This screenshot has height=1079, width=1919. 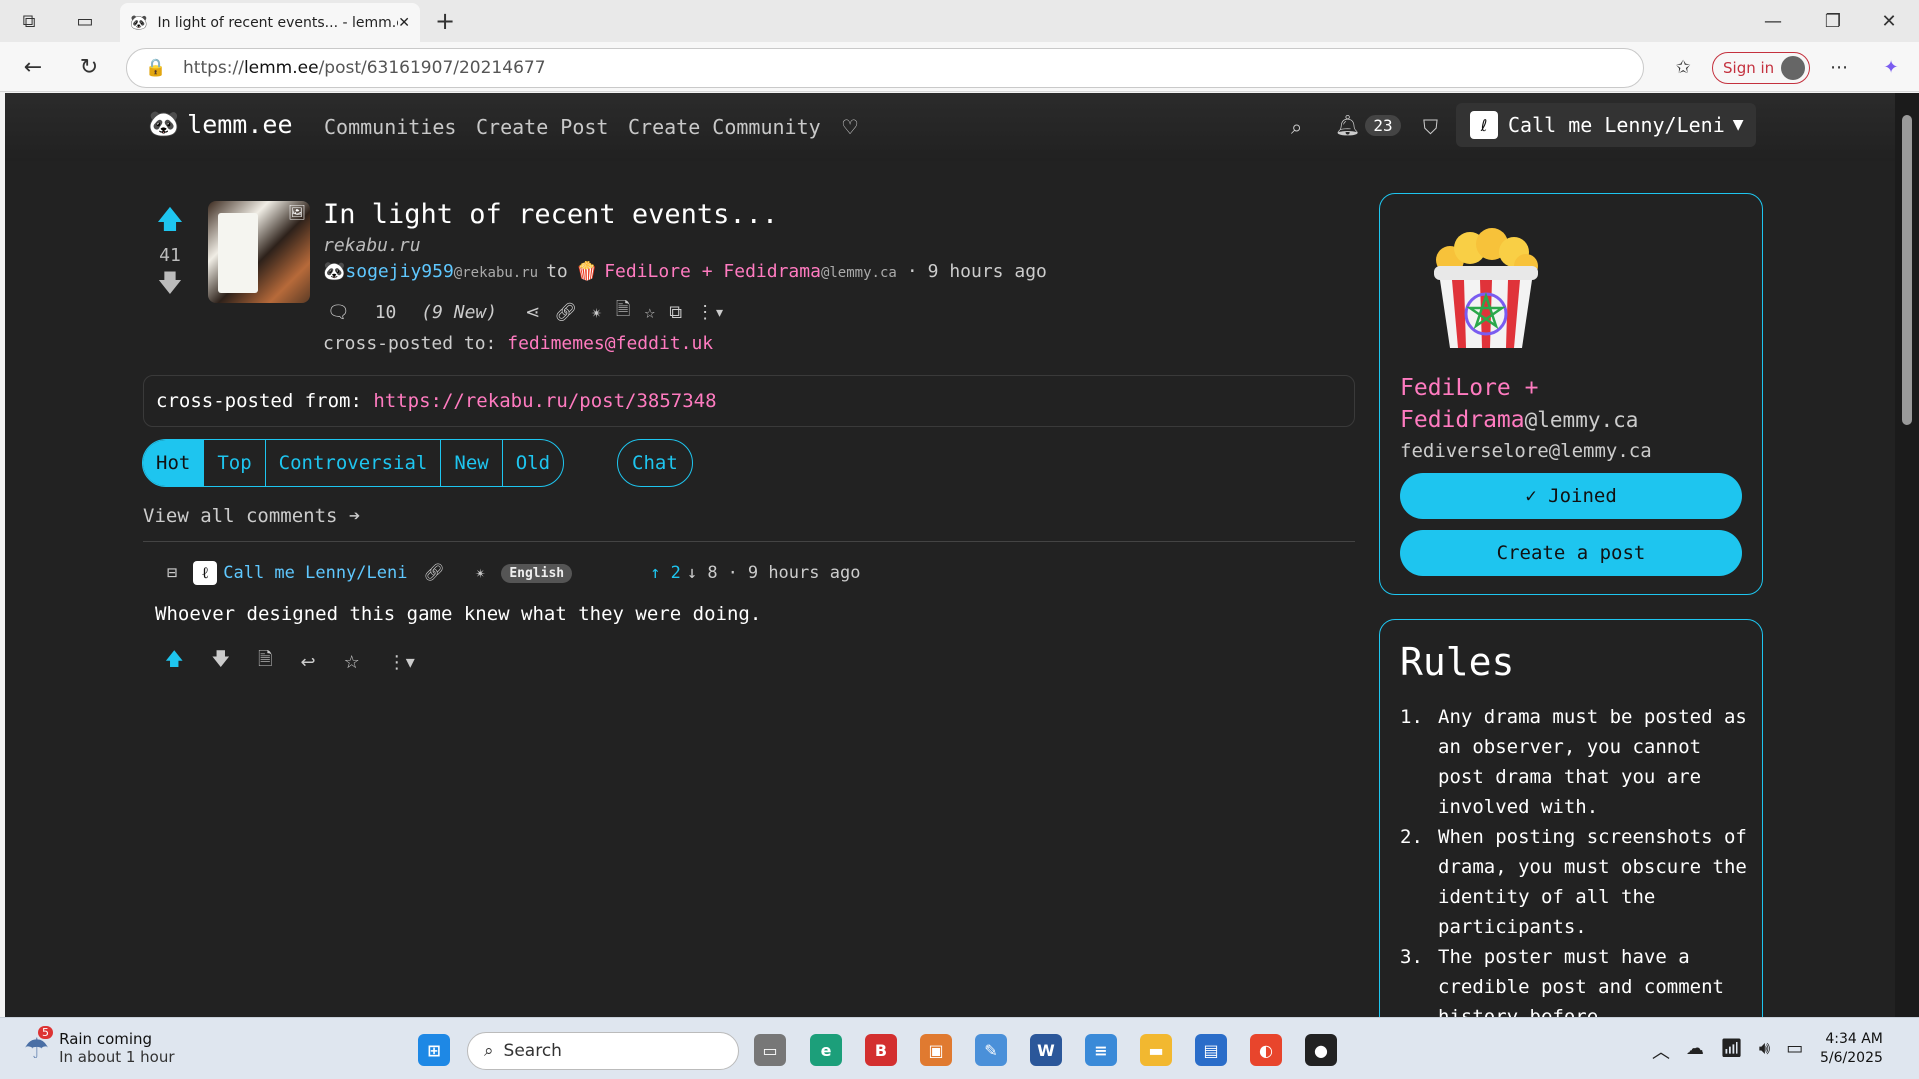 What do you see at coordinates (1571, 496) in the screenshot?
I see `joined-button: ✓ Joined` at bounding box center [1571, 496].